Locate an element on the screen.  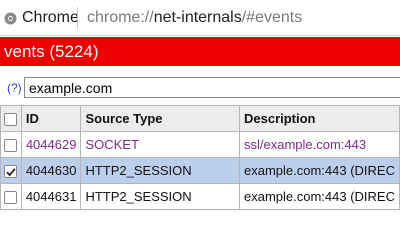
event-id: 4044631 is located at coordinates (51, 196).